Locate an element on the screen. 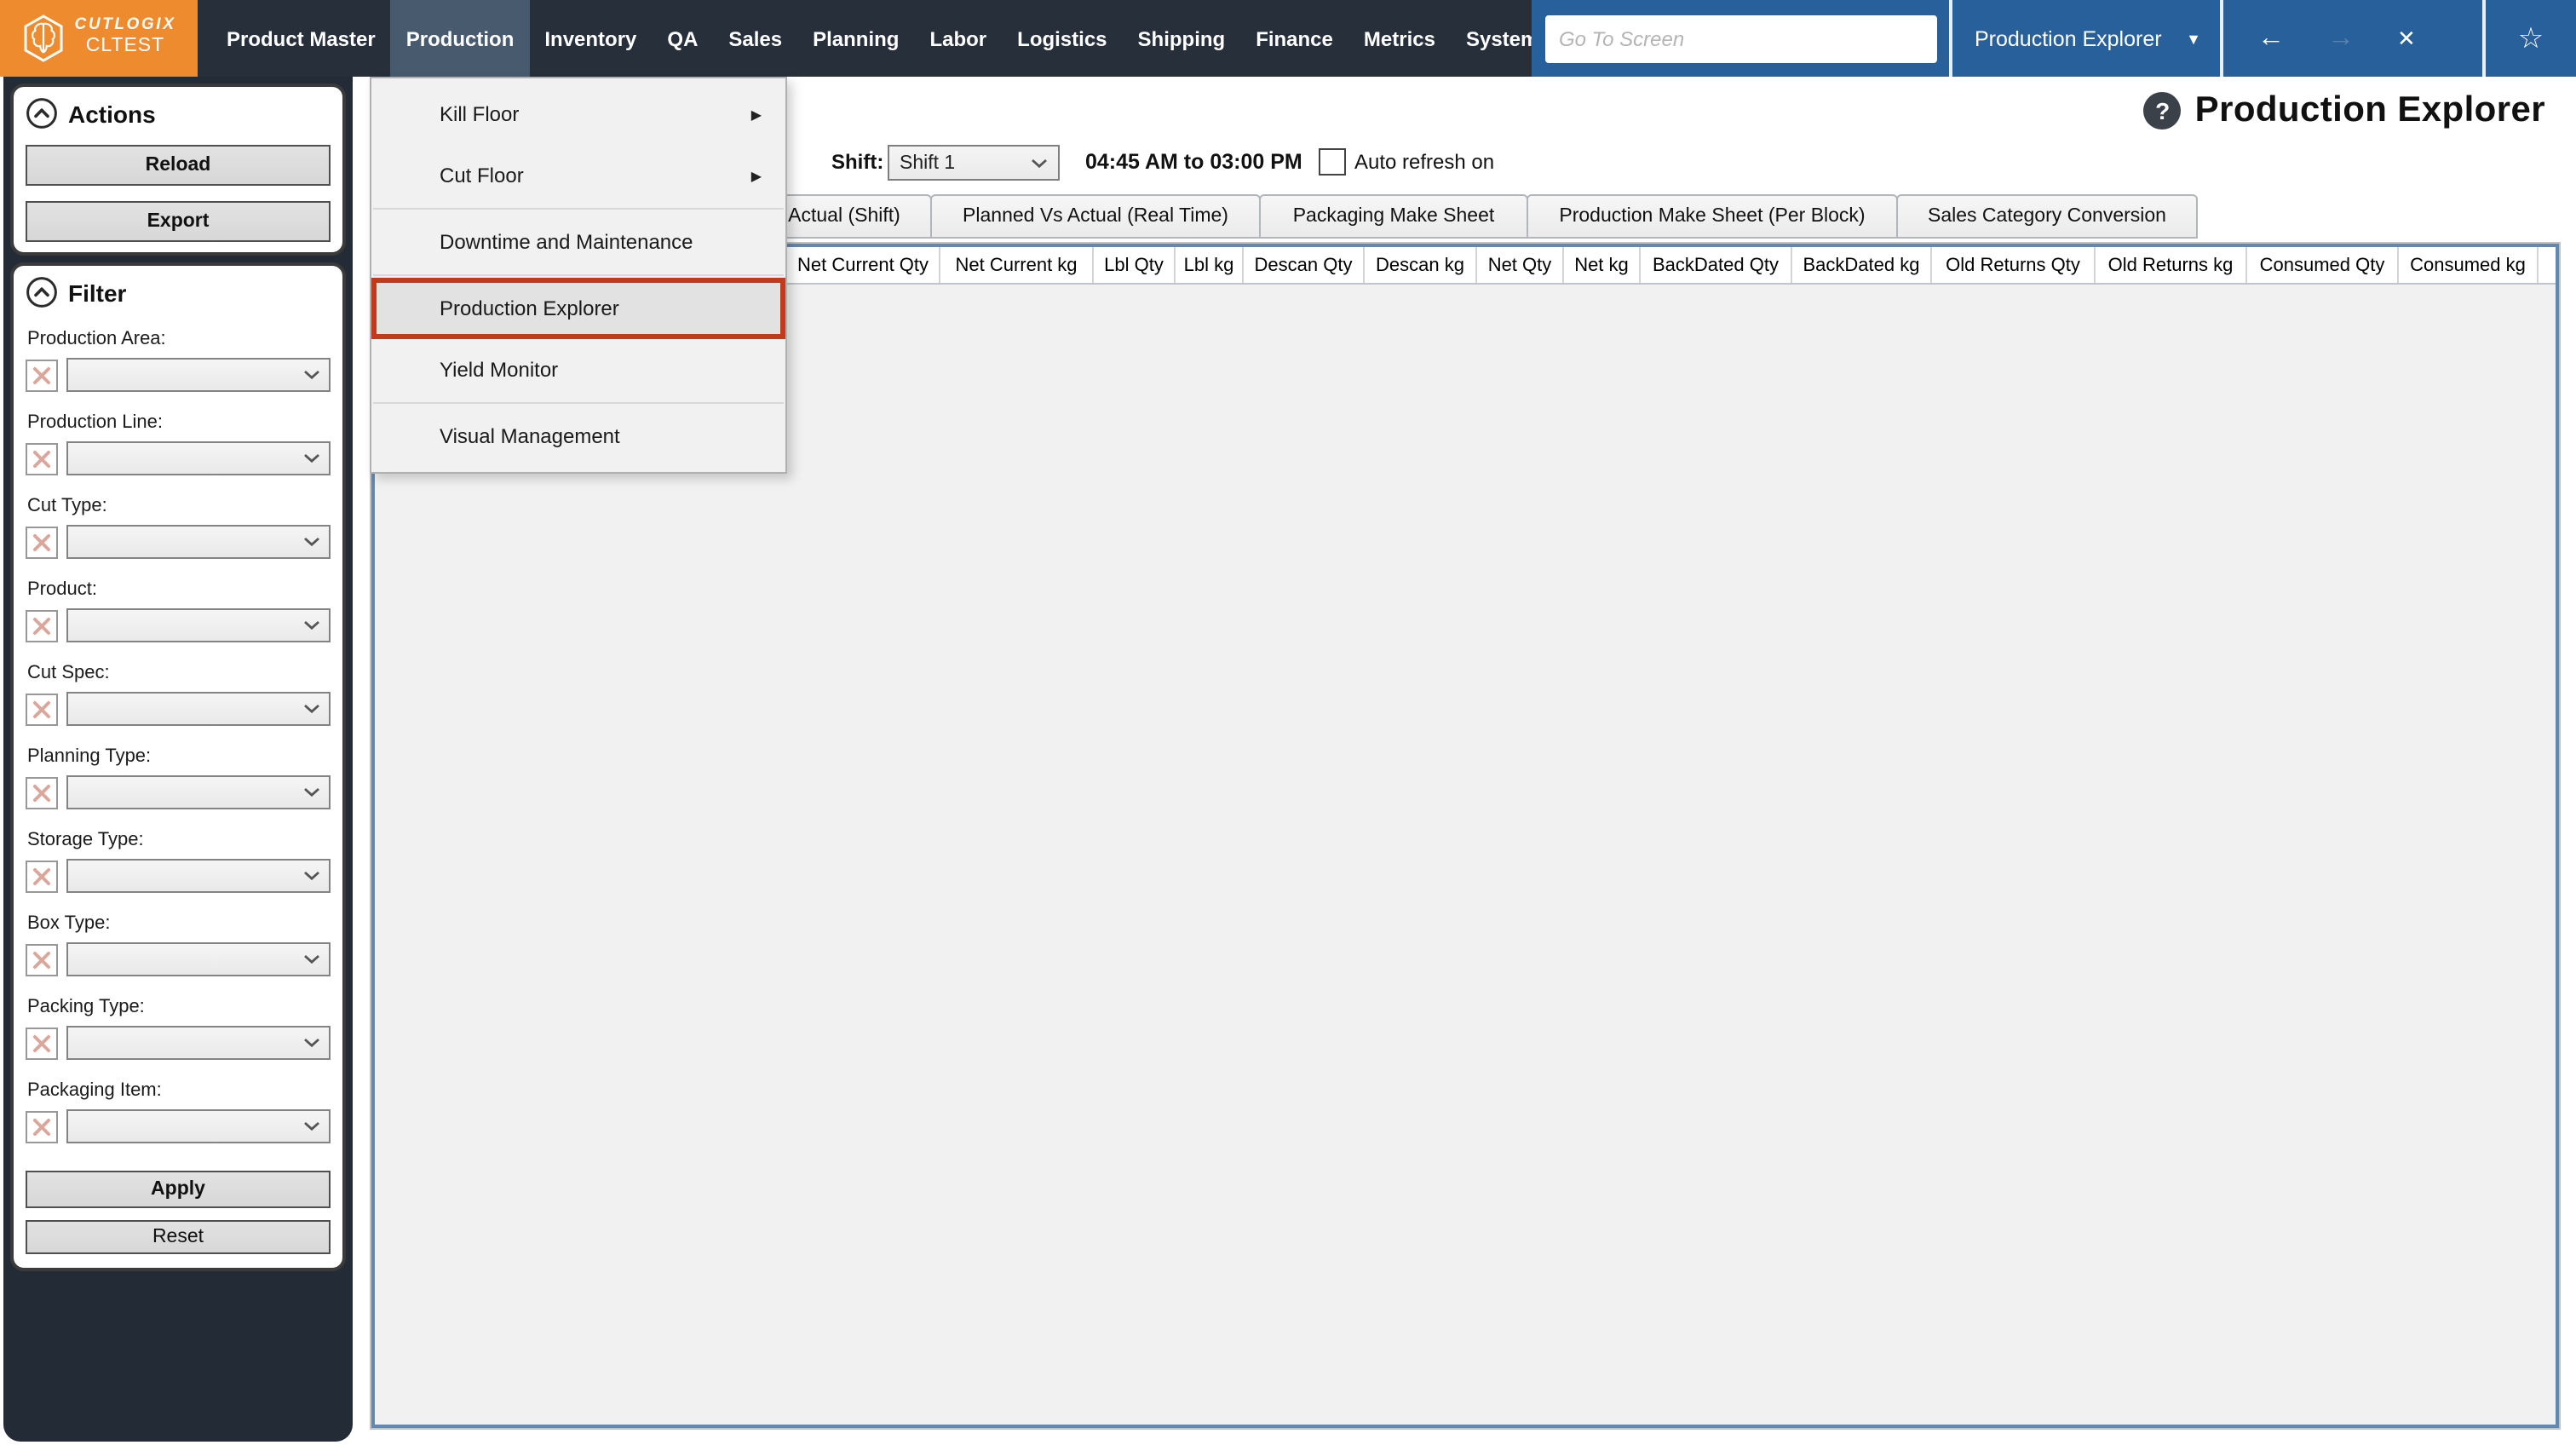 This screenshot has height=1445, width=2576. apply-button: Apply is located at coordinates (179, 1190).